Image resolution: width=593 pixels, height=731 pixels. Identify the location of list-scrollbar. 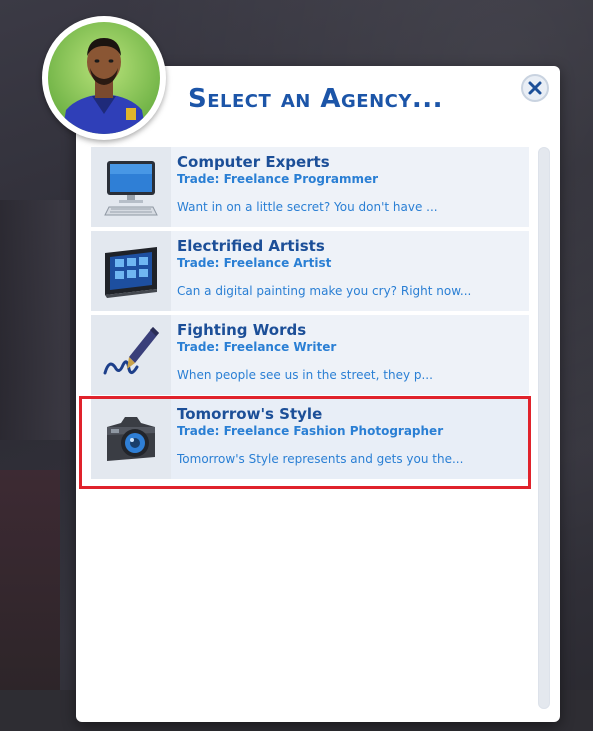
(544, 428).